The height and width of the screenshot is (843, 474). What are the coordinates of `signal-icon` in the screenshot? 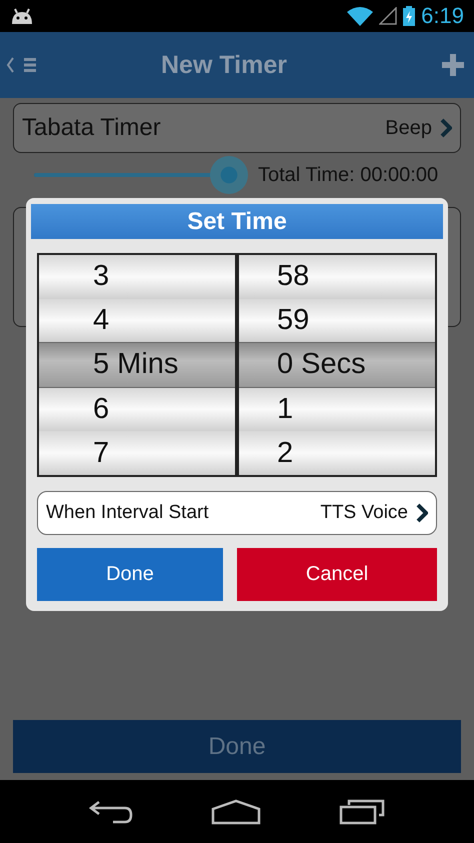 It's located at (388, 16).